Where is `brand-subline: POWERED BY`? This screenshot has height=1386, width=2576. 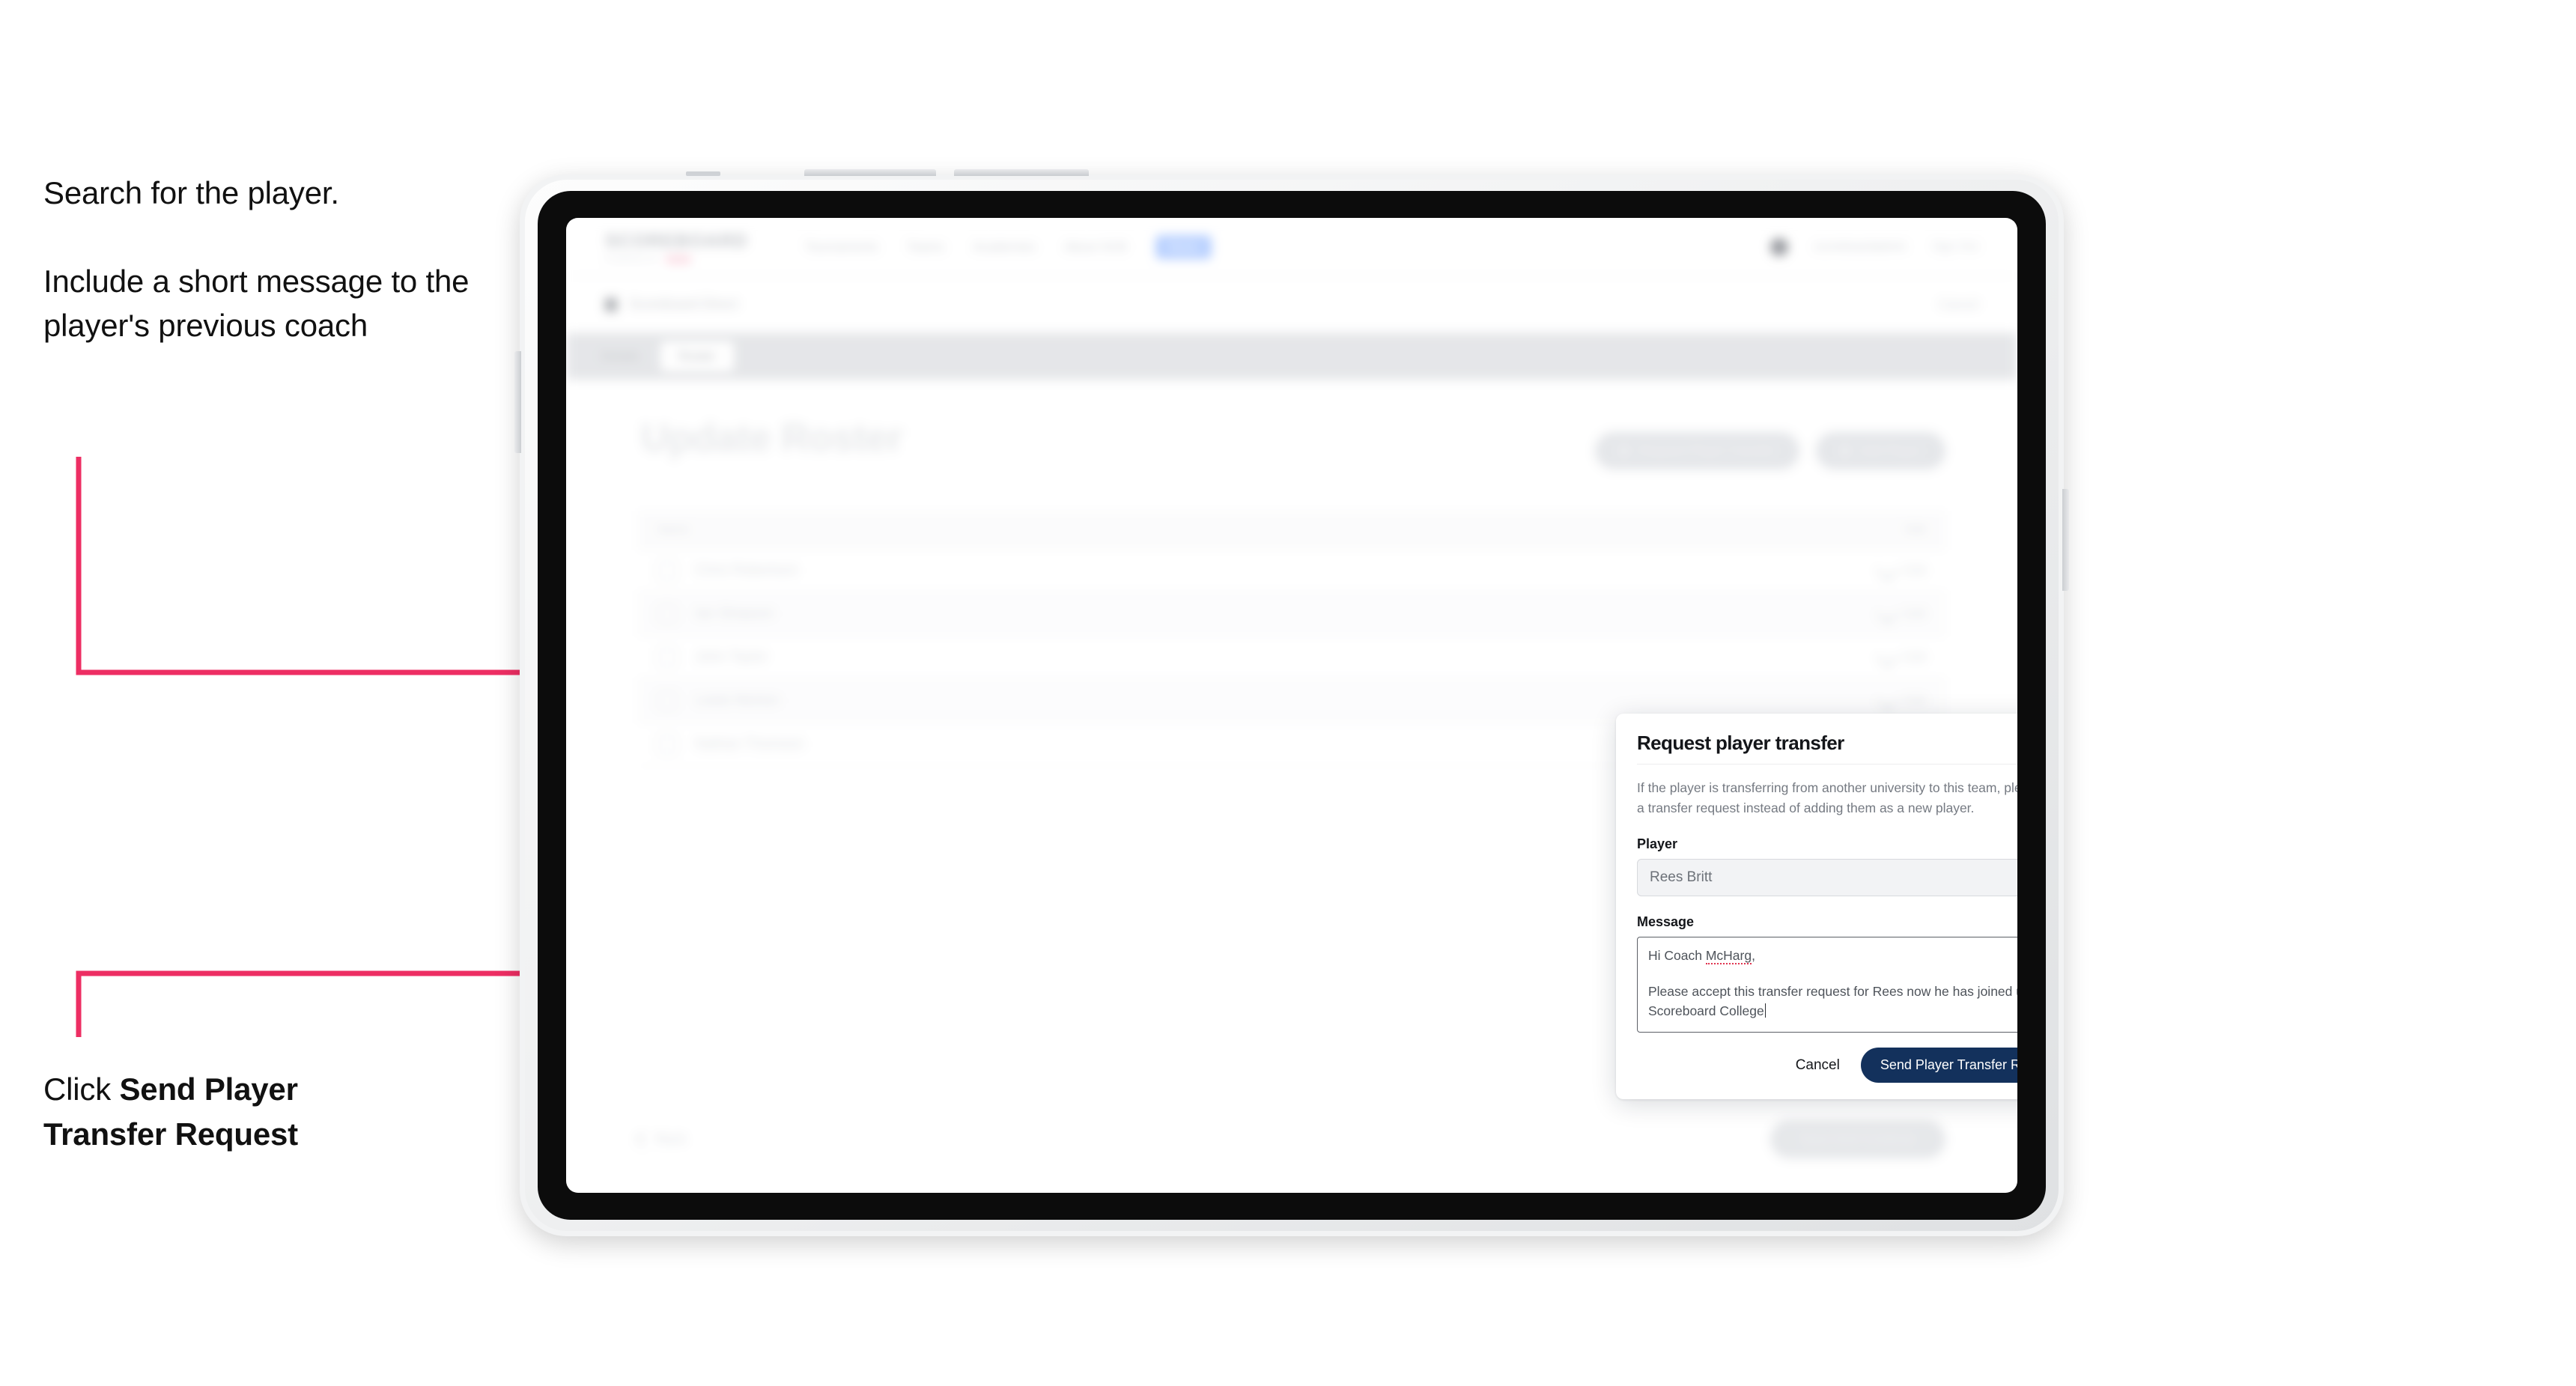 brand-subline: POWERED BY is located at coordinates (676, 259).